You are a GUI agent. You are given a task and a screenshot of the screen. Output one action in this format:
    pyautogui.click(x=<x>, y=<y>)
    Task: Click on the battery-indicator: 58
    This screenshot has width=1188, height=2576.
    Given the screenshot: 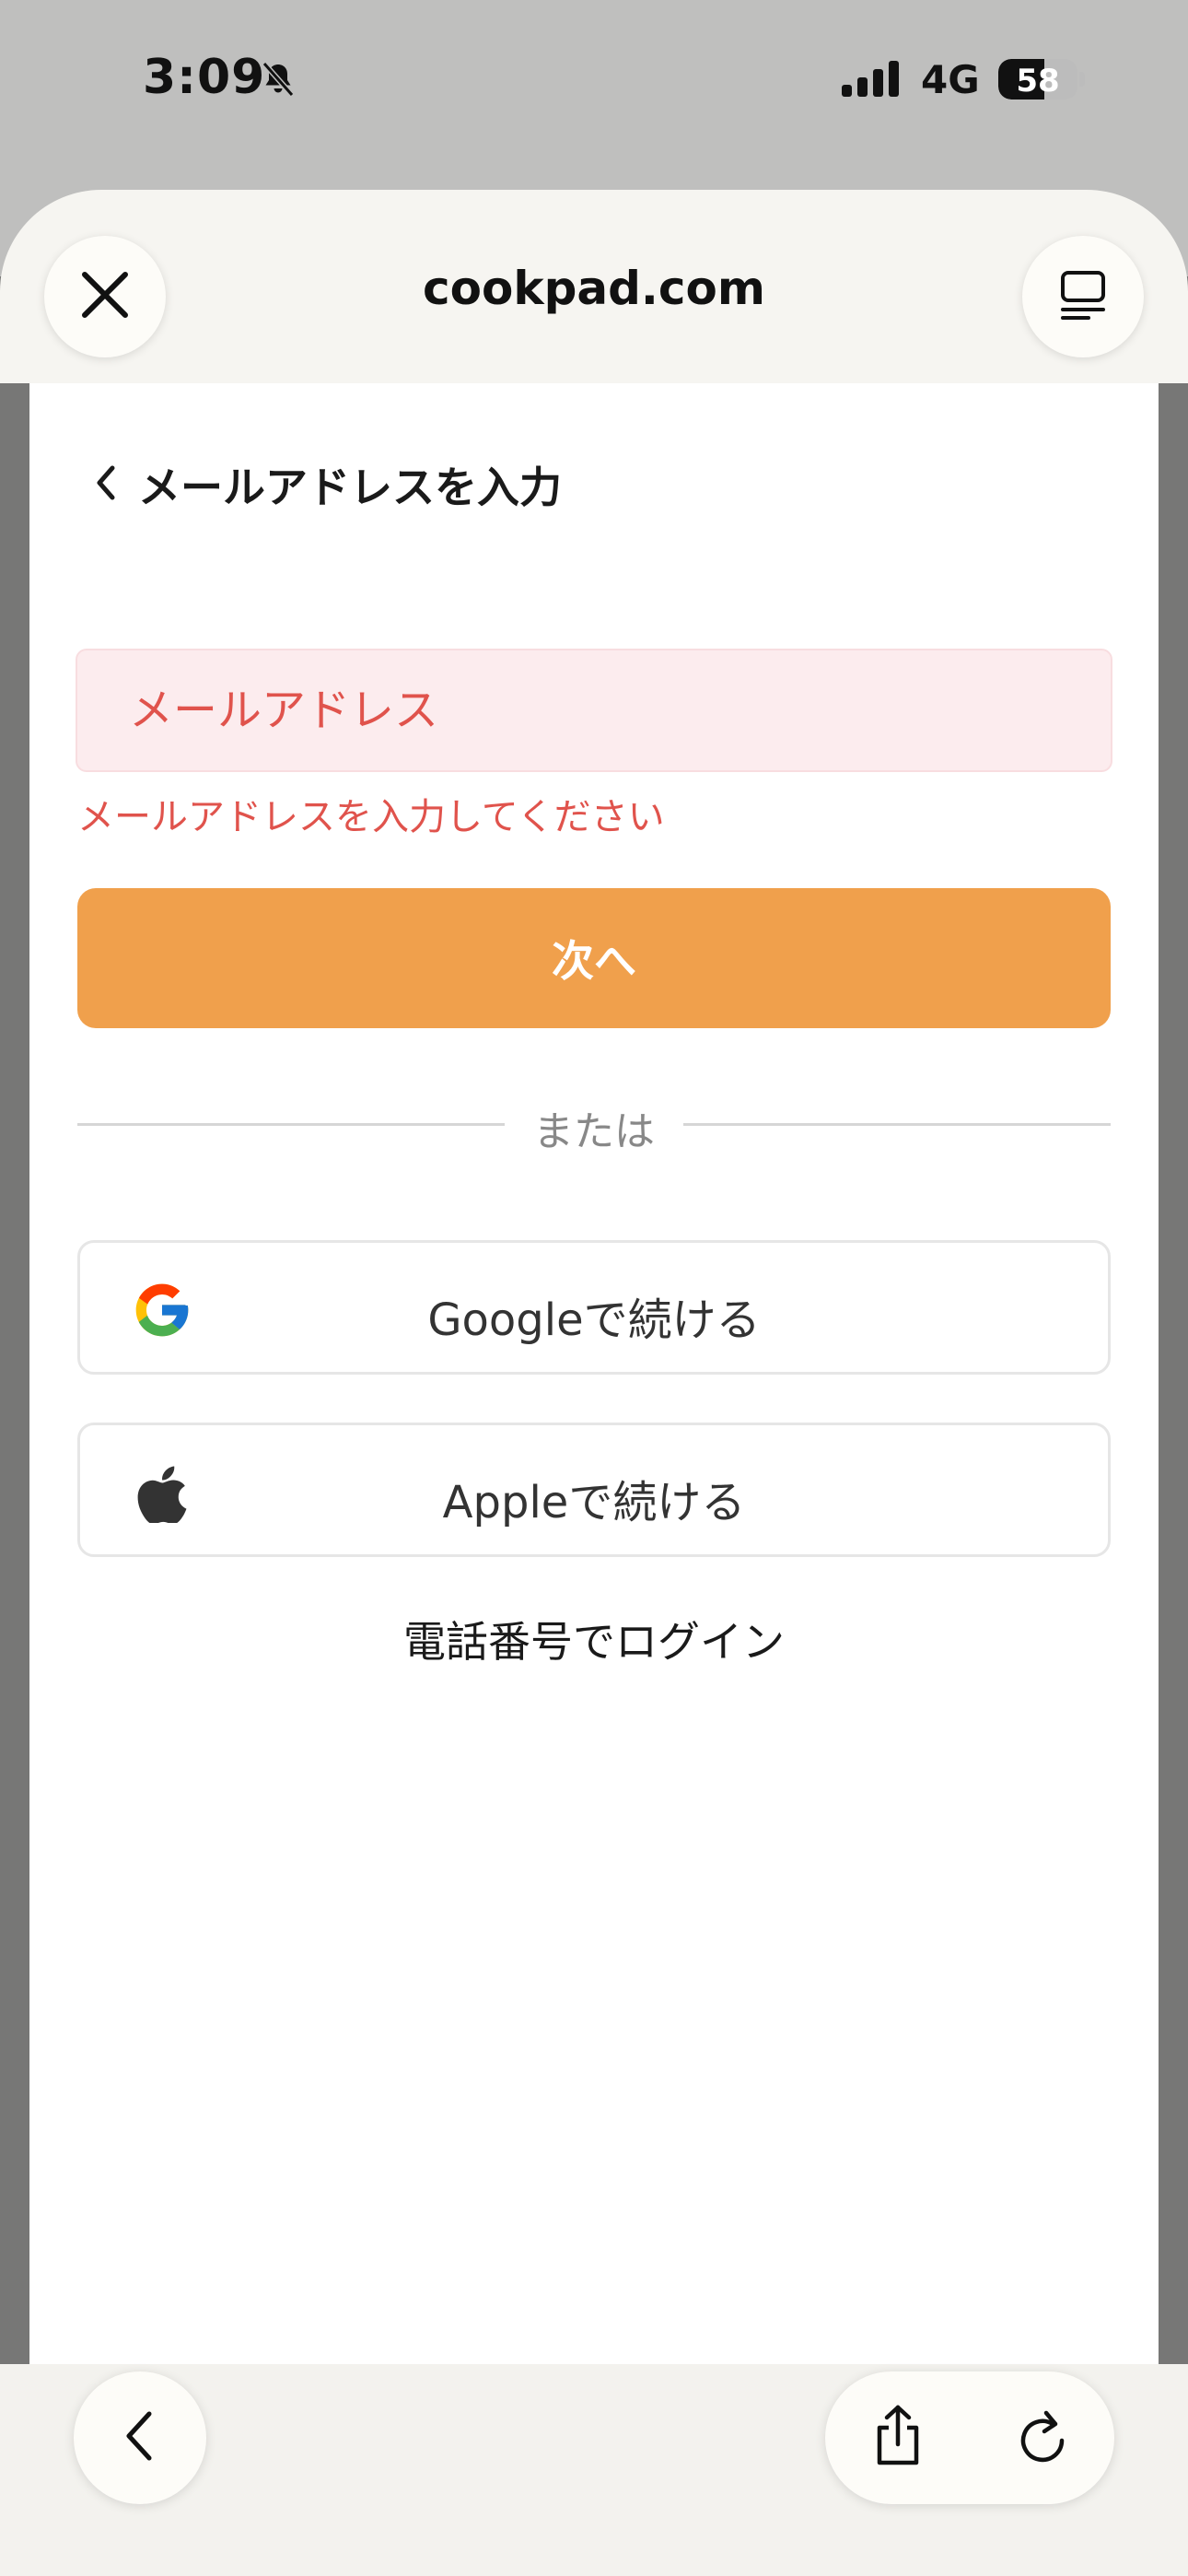 What is the action you would take?
    pyautogui.click(x=1037, y=79)
    